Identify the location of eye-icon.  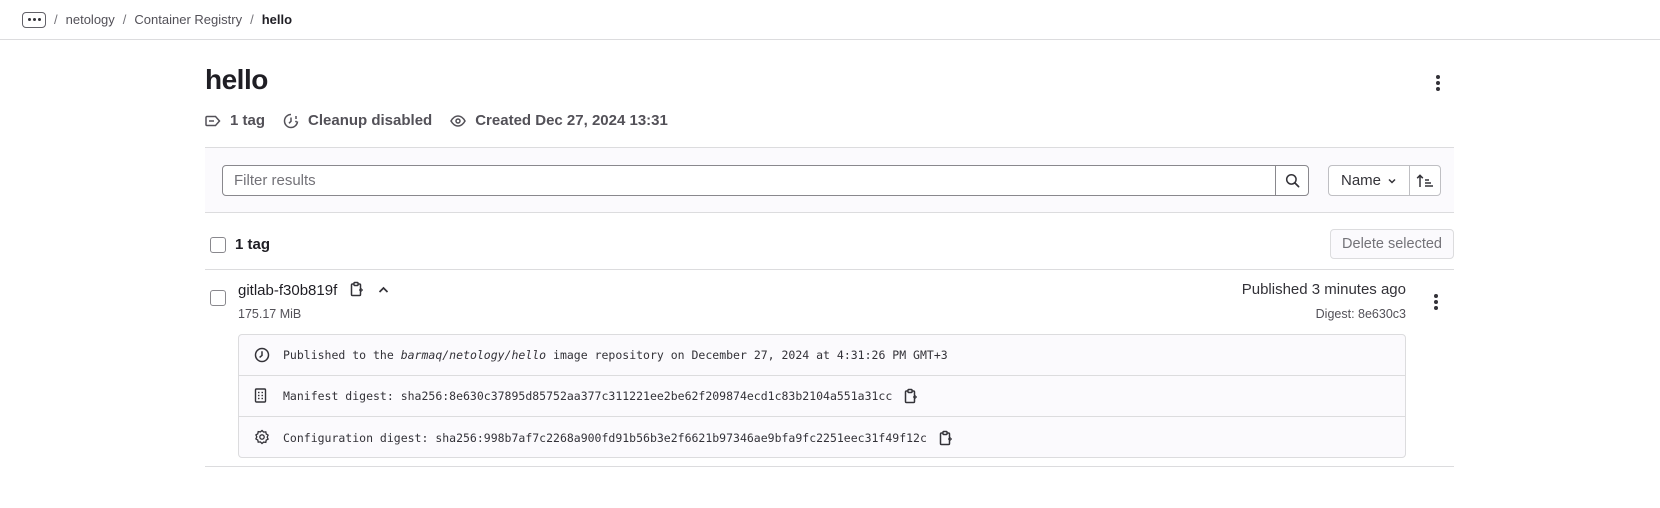
(458, 120).